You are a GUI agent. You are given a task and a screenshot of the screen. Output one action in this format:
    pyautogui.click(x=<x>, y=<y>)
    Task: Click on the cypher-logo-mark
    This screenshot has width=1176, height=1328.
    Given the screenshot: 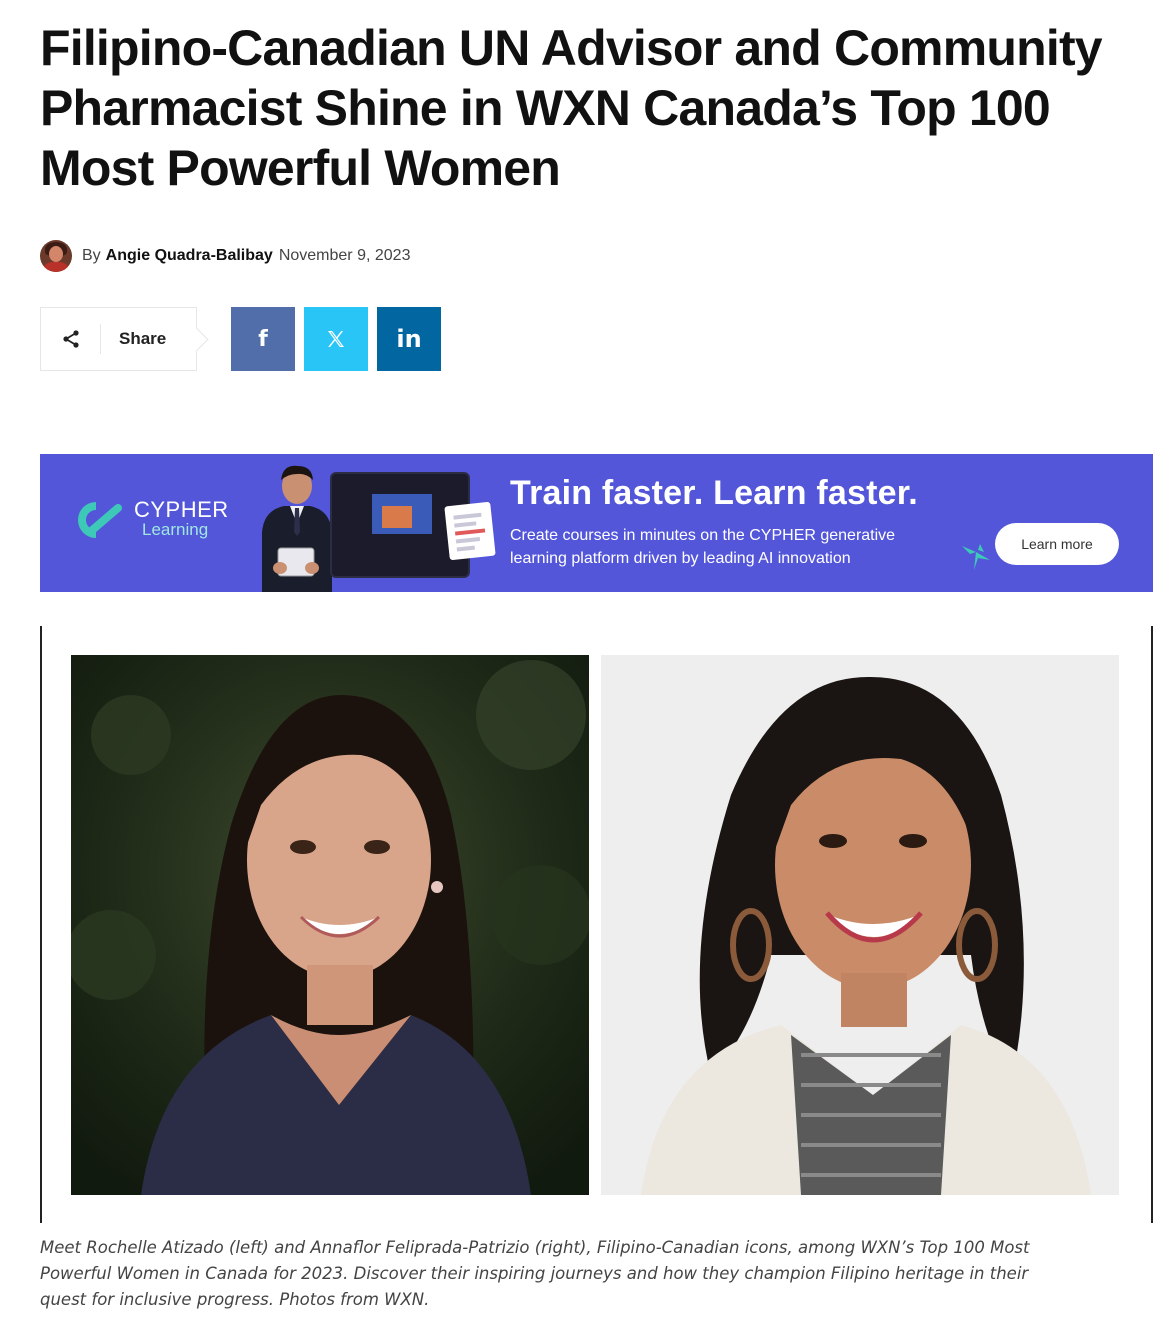 What is the action you would take?
    pyautogui.click(x=100, y=520)
    